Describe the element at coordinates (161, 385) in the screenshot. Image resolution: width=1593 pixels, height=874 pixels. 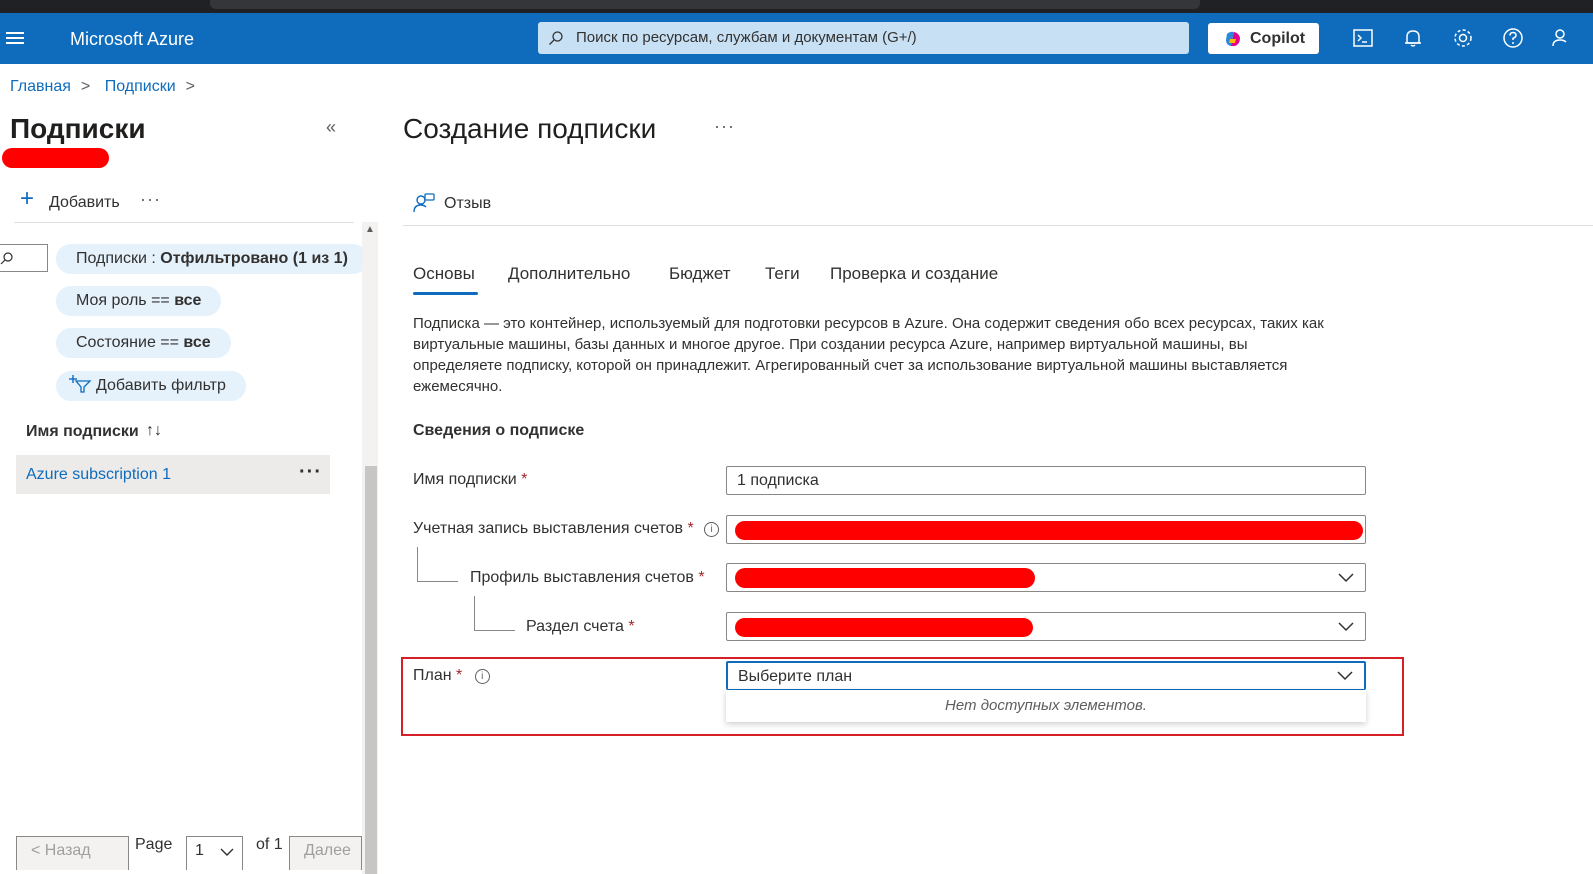
I see `add-filter-label: Добавить фильтр` at that location.